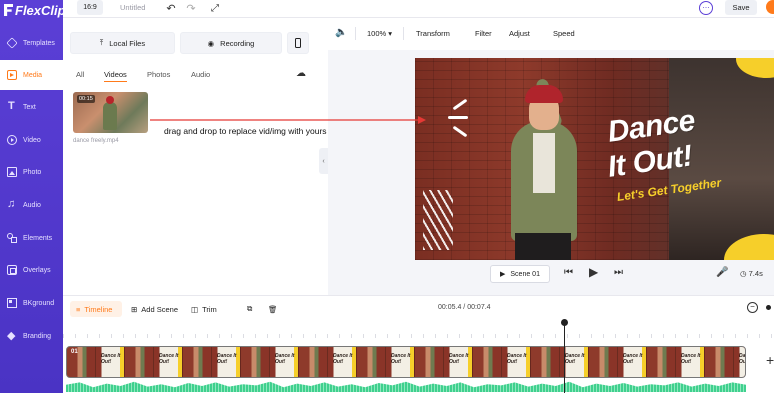 The height and width of the screenshot is (393, 774). What do you see at coordinates (31, 172) in the screenshot?
I see `sidebar-item-photo: Photo` at bounding box center [31, 172].